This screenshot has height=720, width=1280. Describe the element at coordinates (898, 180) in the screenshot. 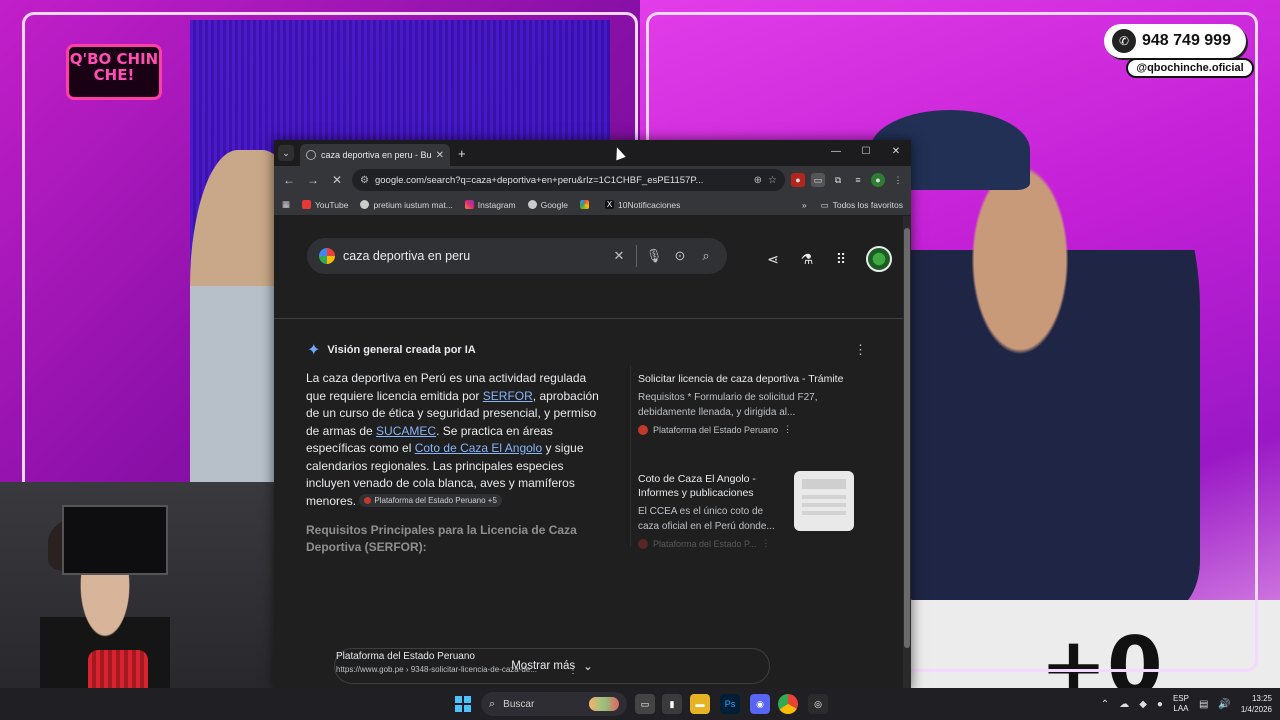

I see `browser-menu-icon: ⋮` at that location.